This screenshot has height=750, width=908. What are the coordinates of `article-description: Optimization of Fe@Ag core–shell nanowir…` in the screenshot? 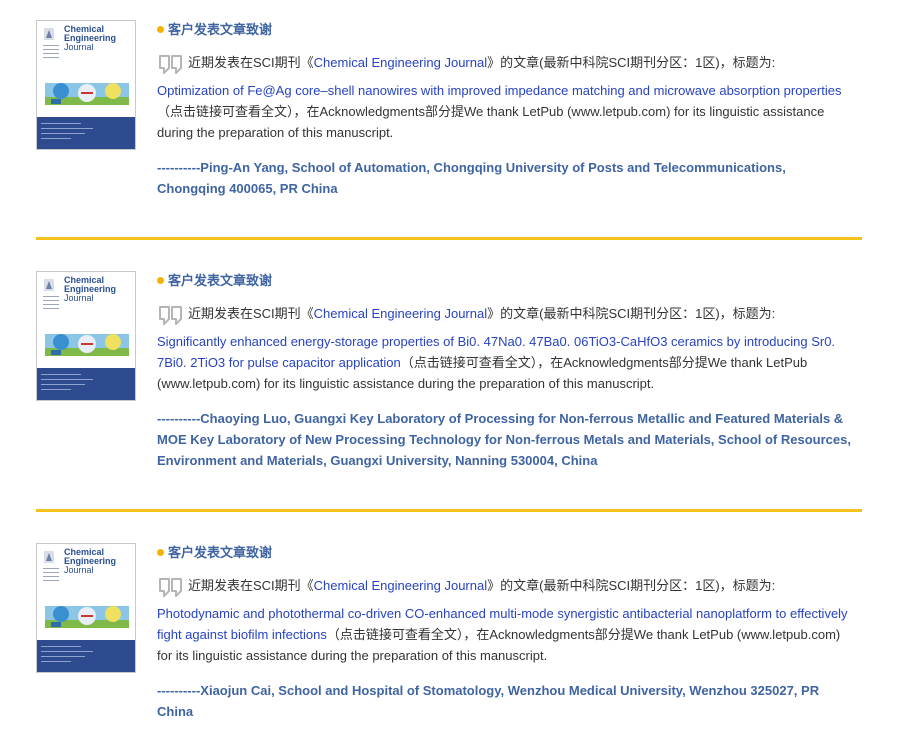 It's located at (507, 111).